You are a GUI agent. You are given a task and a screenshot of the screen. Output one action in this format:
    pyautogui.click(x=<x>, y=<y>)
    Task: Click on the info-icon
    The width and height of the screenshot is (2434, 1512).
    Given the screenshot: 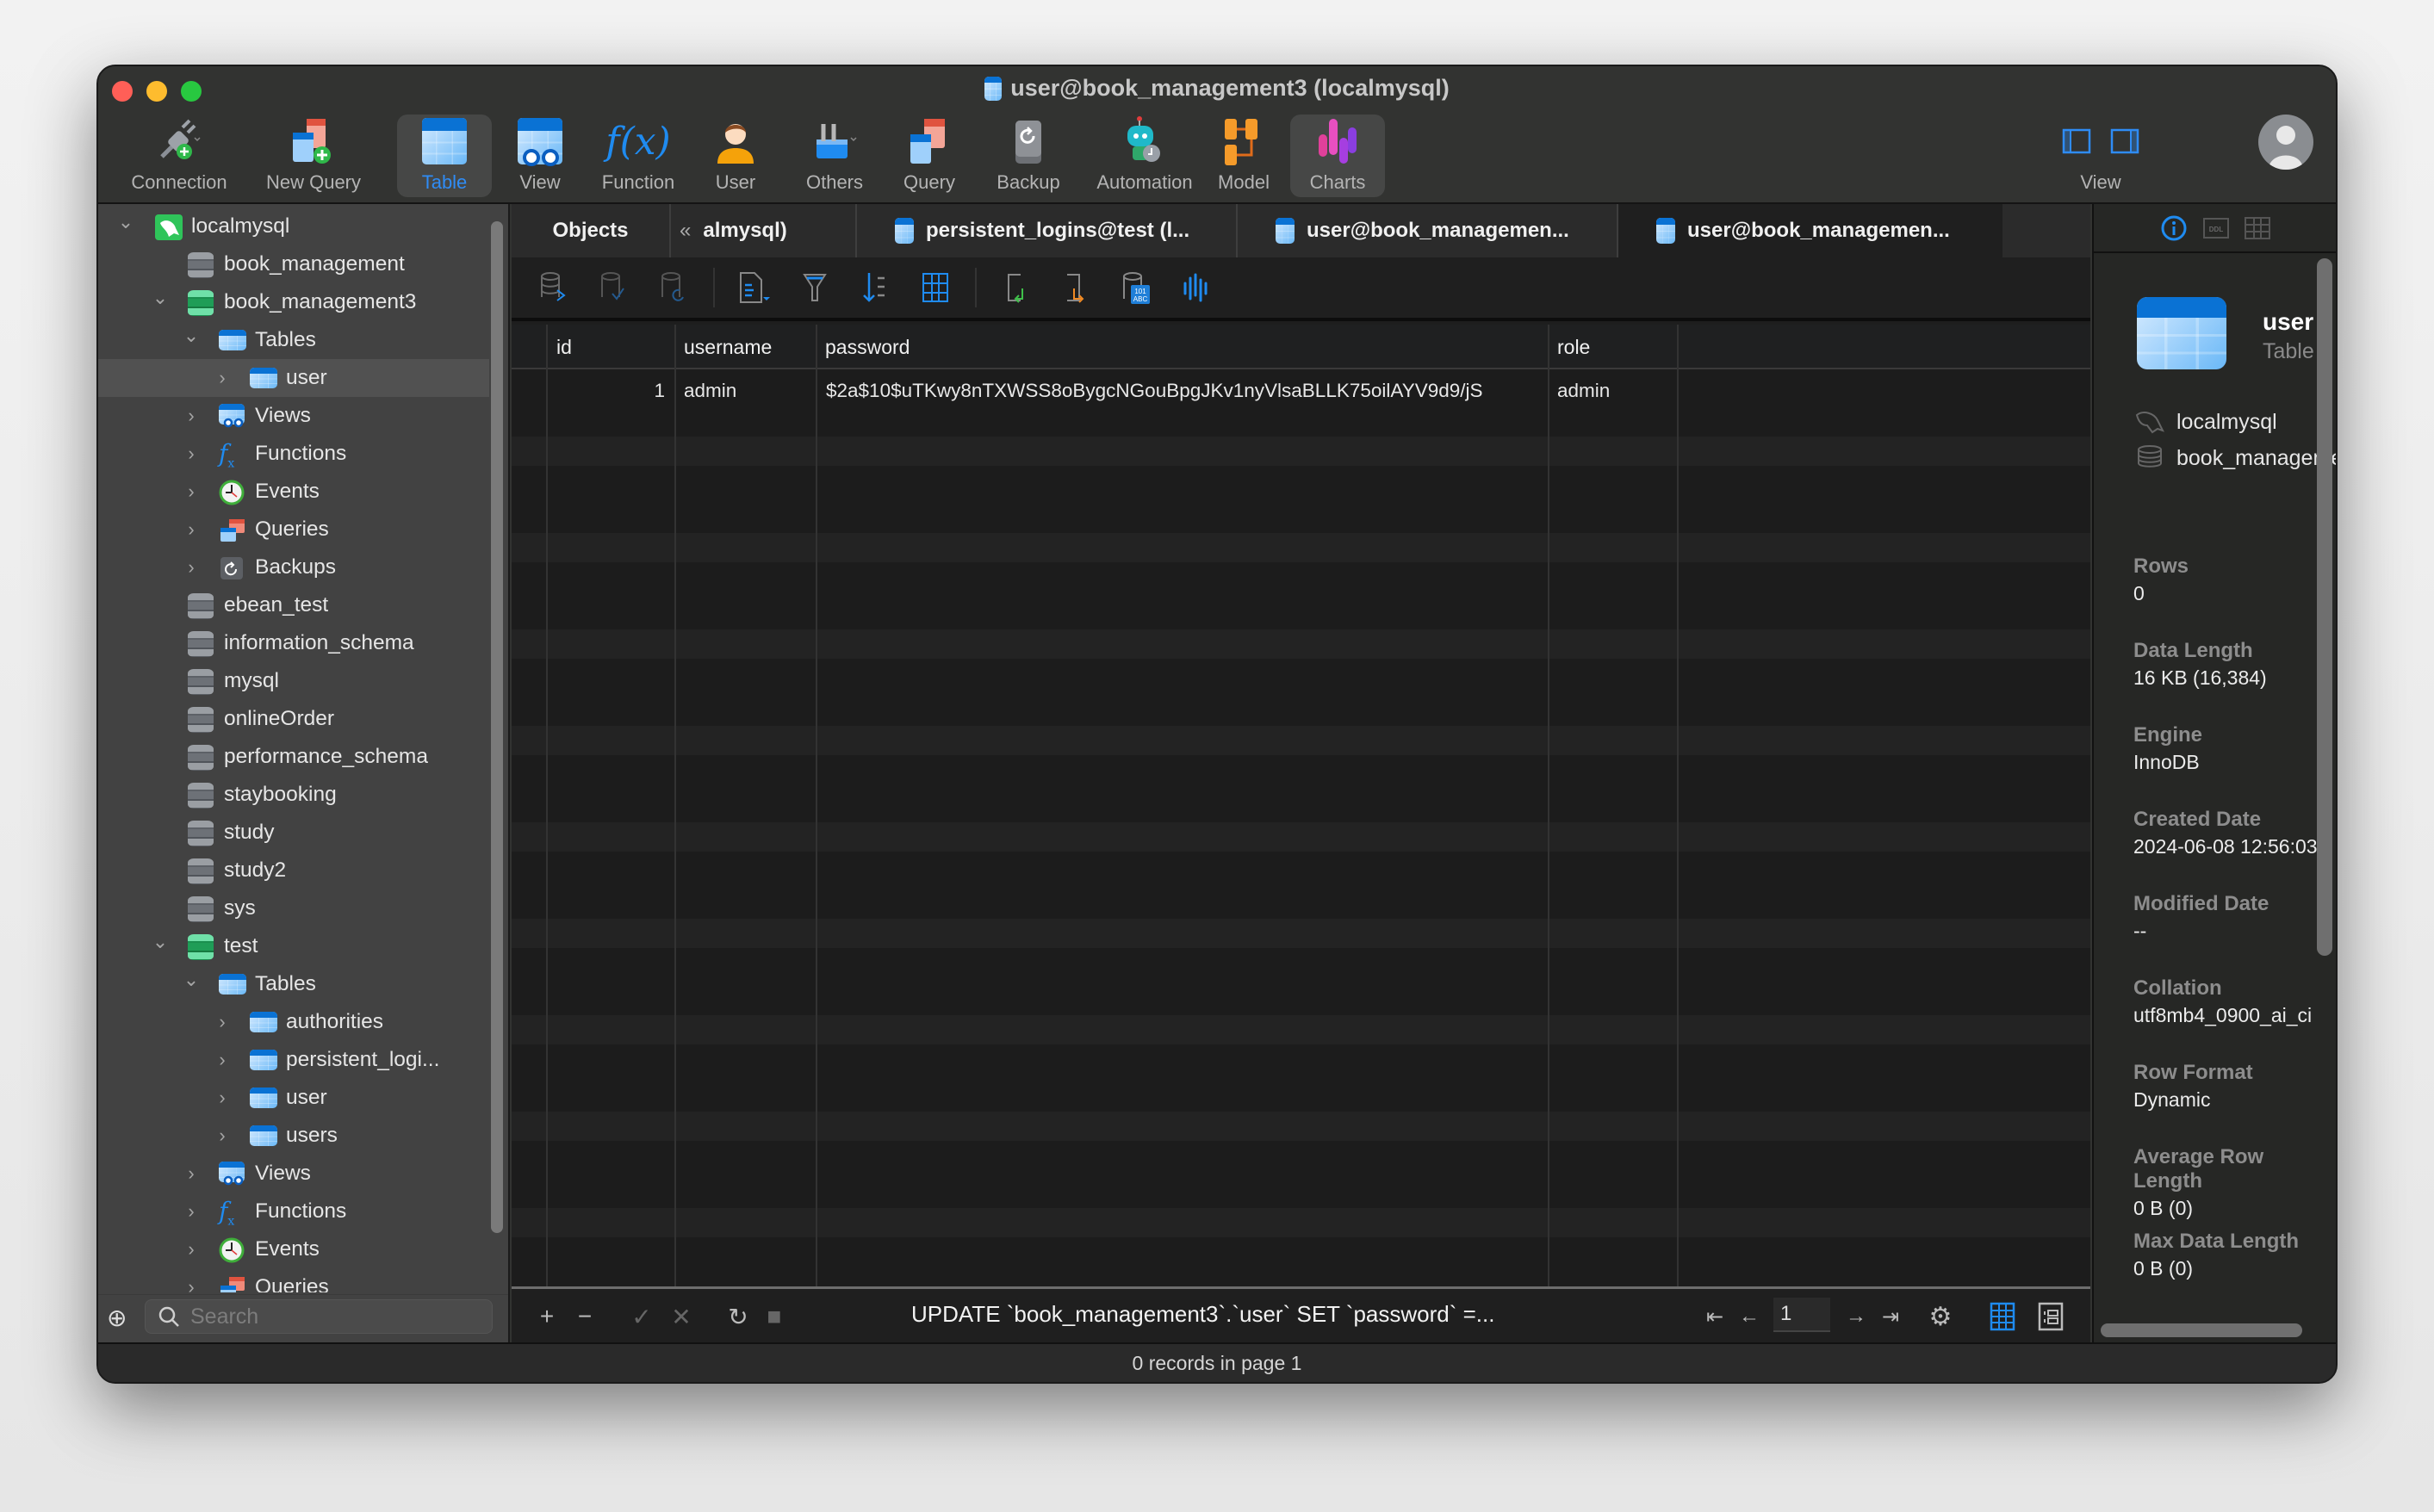 What is the action you would take?
    pyautogui.click(x=2174, y=228)
    